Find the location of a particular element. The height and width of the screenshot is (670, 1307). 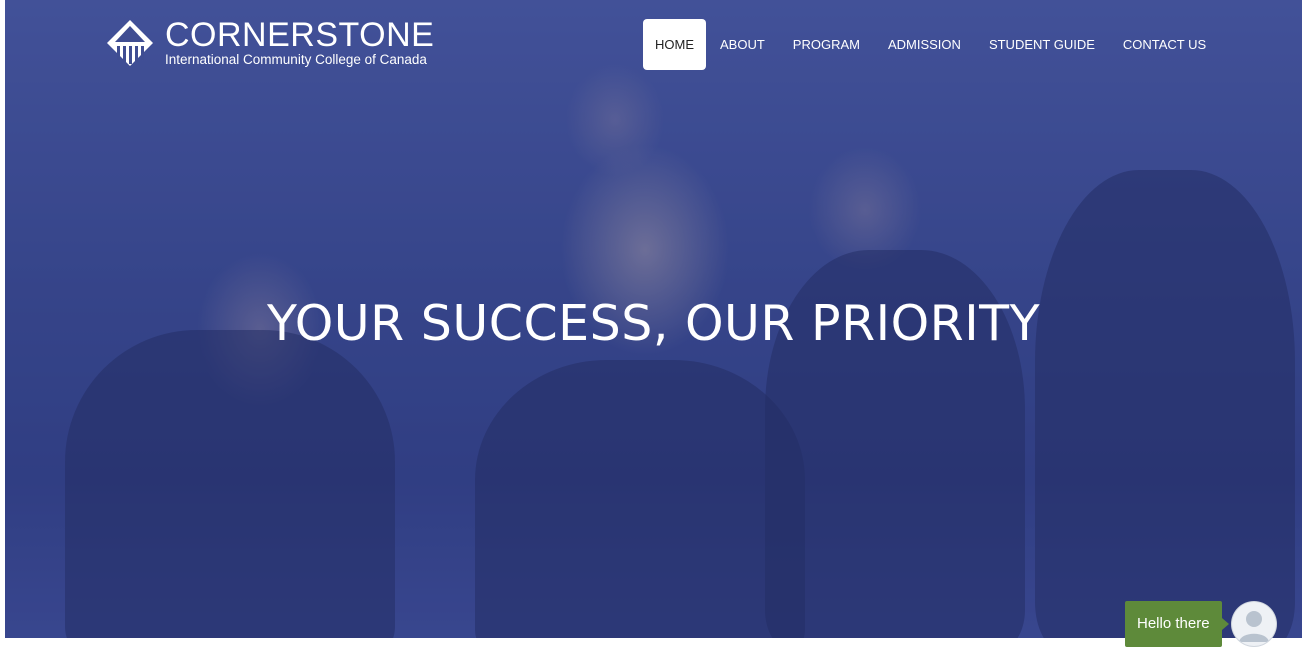

nav-student-guide: STUDENT GUIDE is located at coordinates (1042, 44).